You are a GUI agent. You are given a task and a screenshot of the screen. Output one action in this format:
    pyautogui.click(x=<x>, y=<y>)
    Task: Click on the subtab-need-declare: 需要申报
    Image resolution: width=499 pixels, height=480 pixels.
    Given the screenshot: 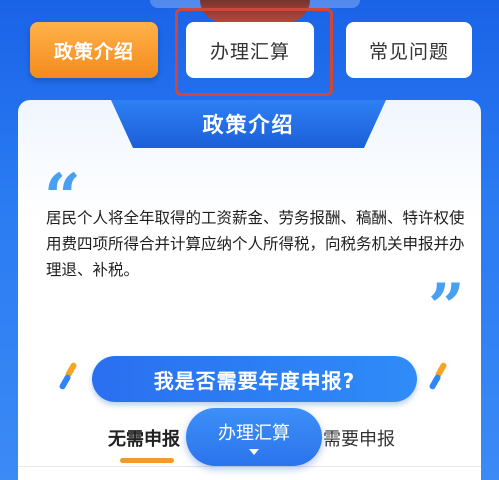 What is the action you would take?
    pyautogui.click(x=359, y=438)
    